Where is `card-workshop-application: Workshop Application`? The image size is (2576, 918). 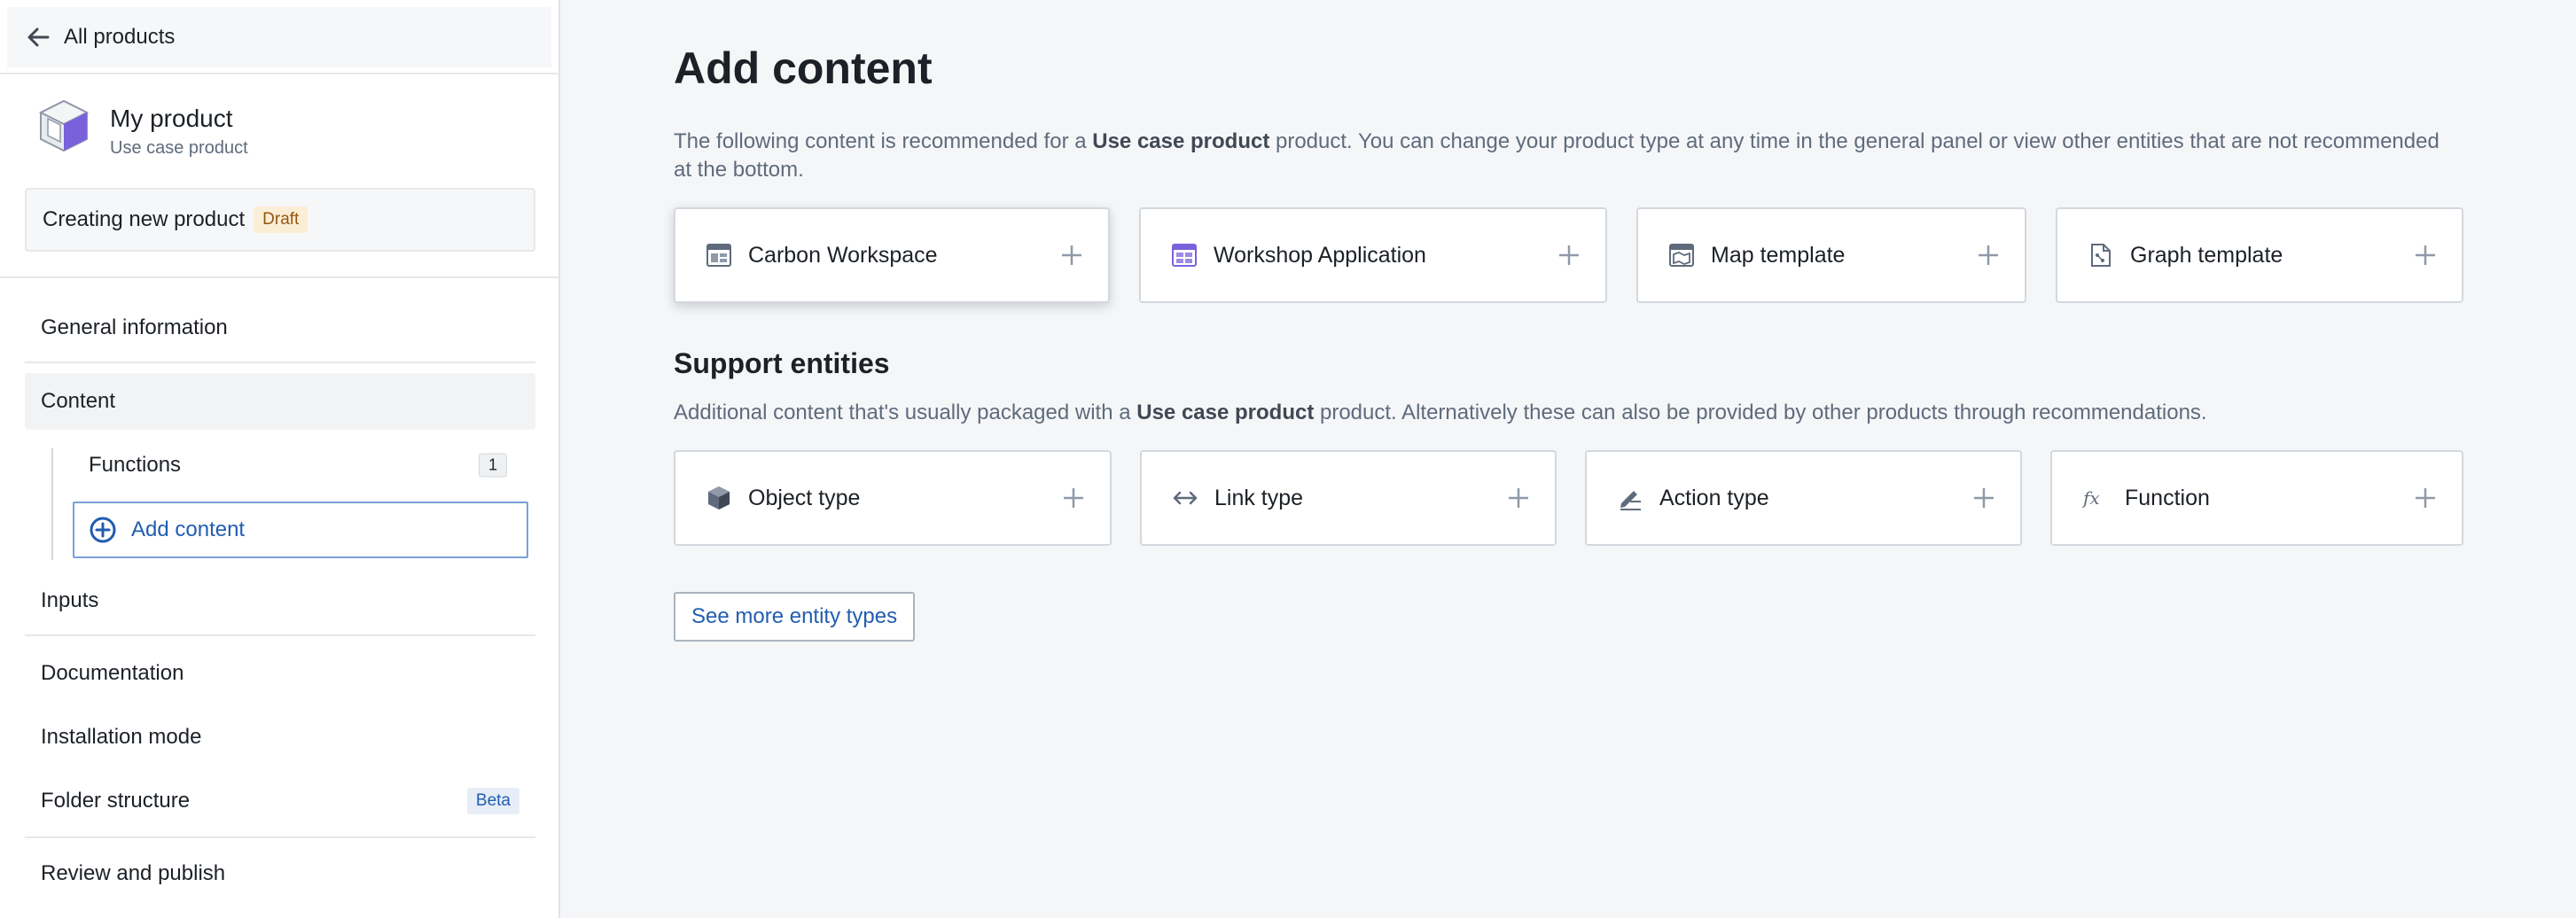
card-workshop-application: Workshop Application is located at coordinates (1373, 255).